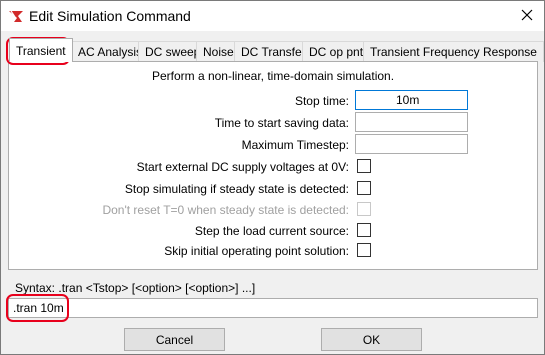  Describe the element at coordinates (453, 51) in the screenshot. I see `tab-transient-frequency-response: Transient Frequency Response` at that location.